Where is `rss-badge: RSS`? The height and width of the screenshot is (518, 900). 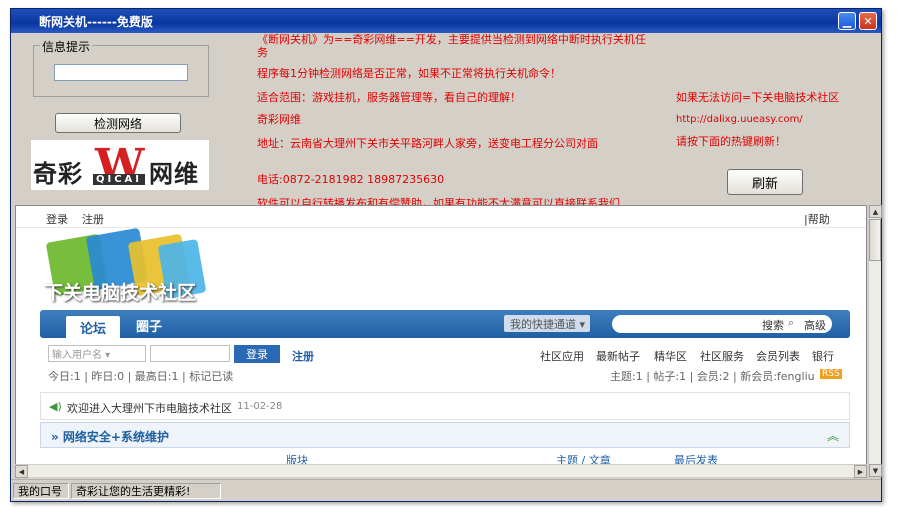 rss-badge: RSS is located at coordinates (831, 374).